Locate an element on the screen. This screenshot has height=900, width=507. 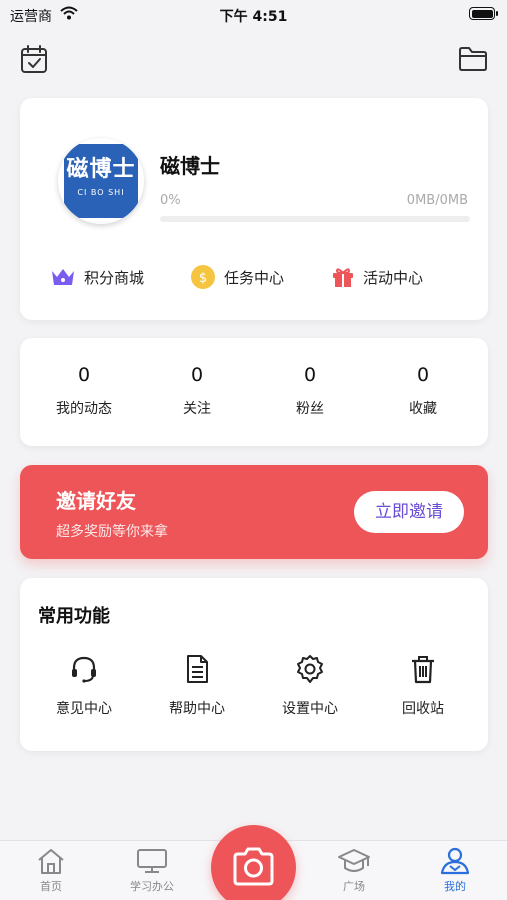
function-label: 回收站 is located at coordinates (423, 709).